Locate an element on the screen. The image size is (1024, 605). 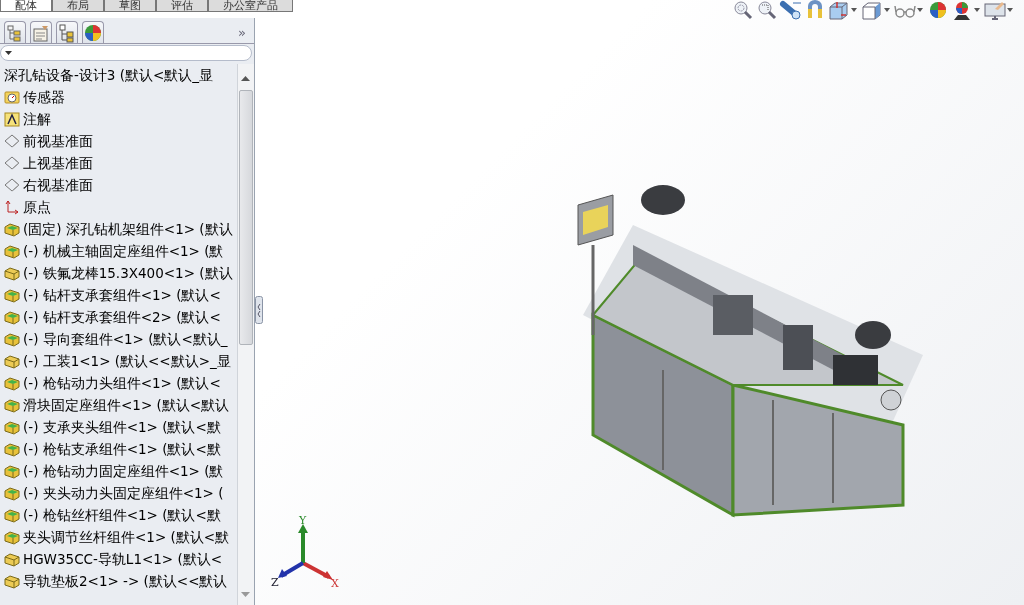
tree-item: 传感器 is located at coordinates (44, 97).